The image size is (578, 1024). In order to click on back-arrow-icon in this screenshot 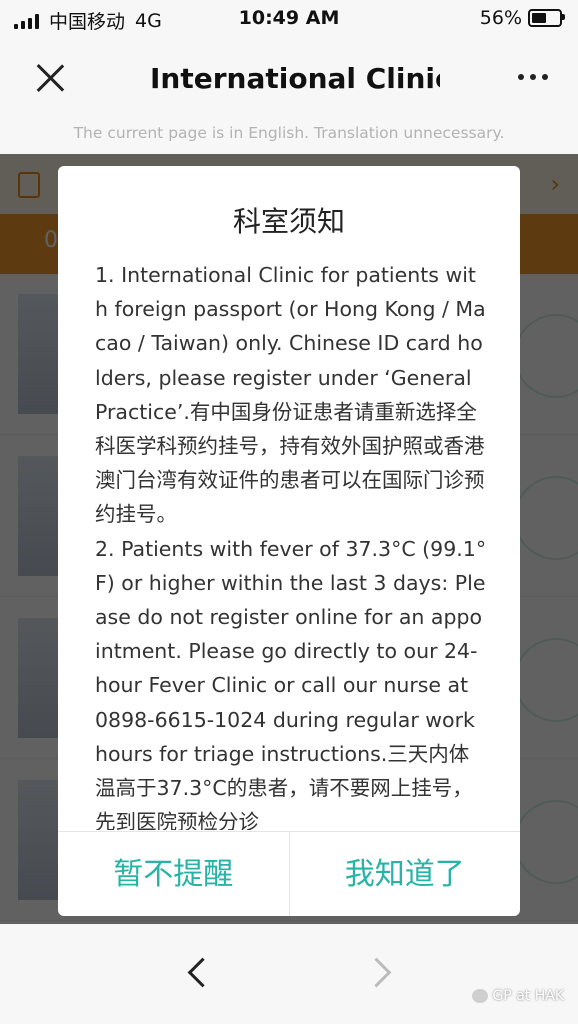, I will do `click(198, 973)`.